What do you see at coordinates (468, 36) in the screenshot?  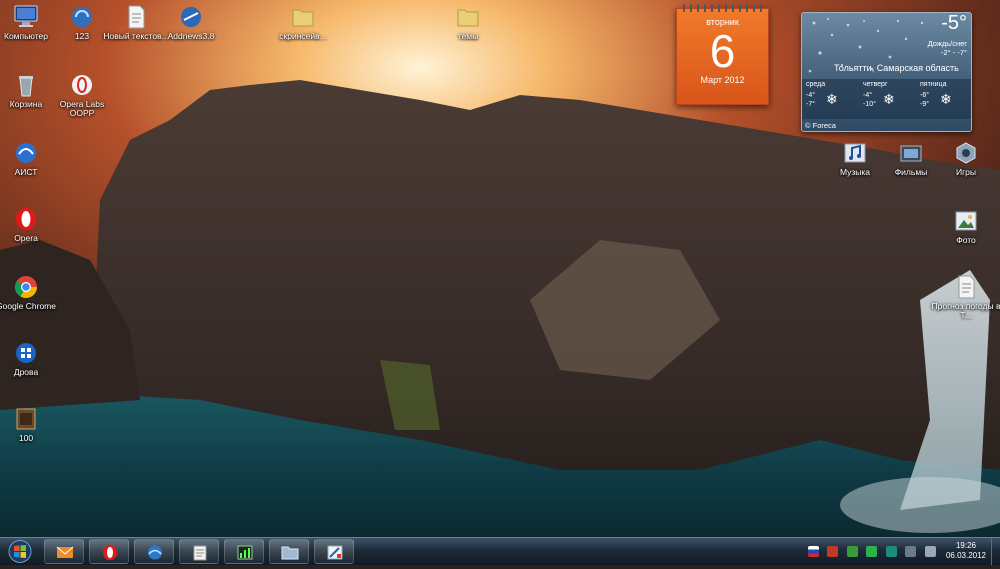 I see `desktop-icon-label: темы` at bounding box center [468, 36].